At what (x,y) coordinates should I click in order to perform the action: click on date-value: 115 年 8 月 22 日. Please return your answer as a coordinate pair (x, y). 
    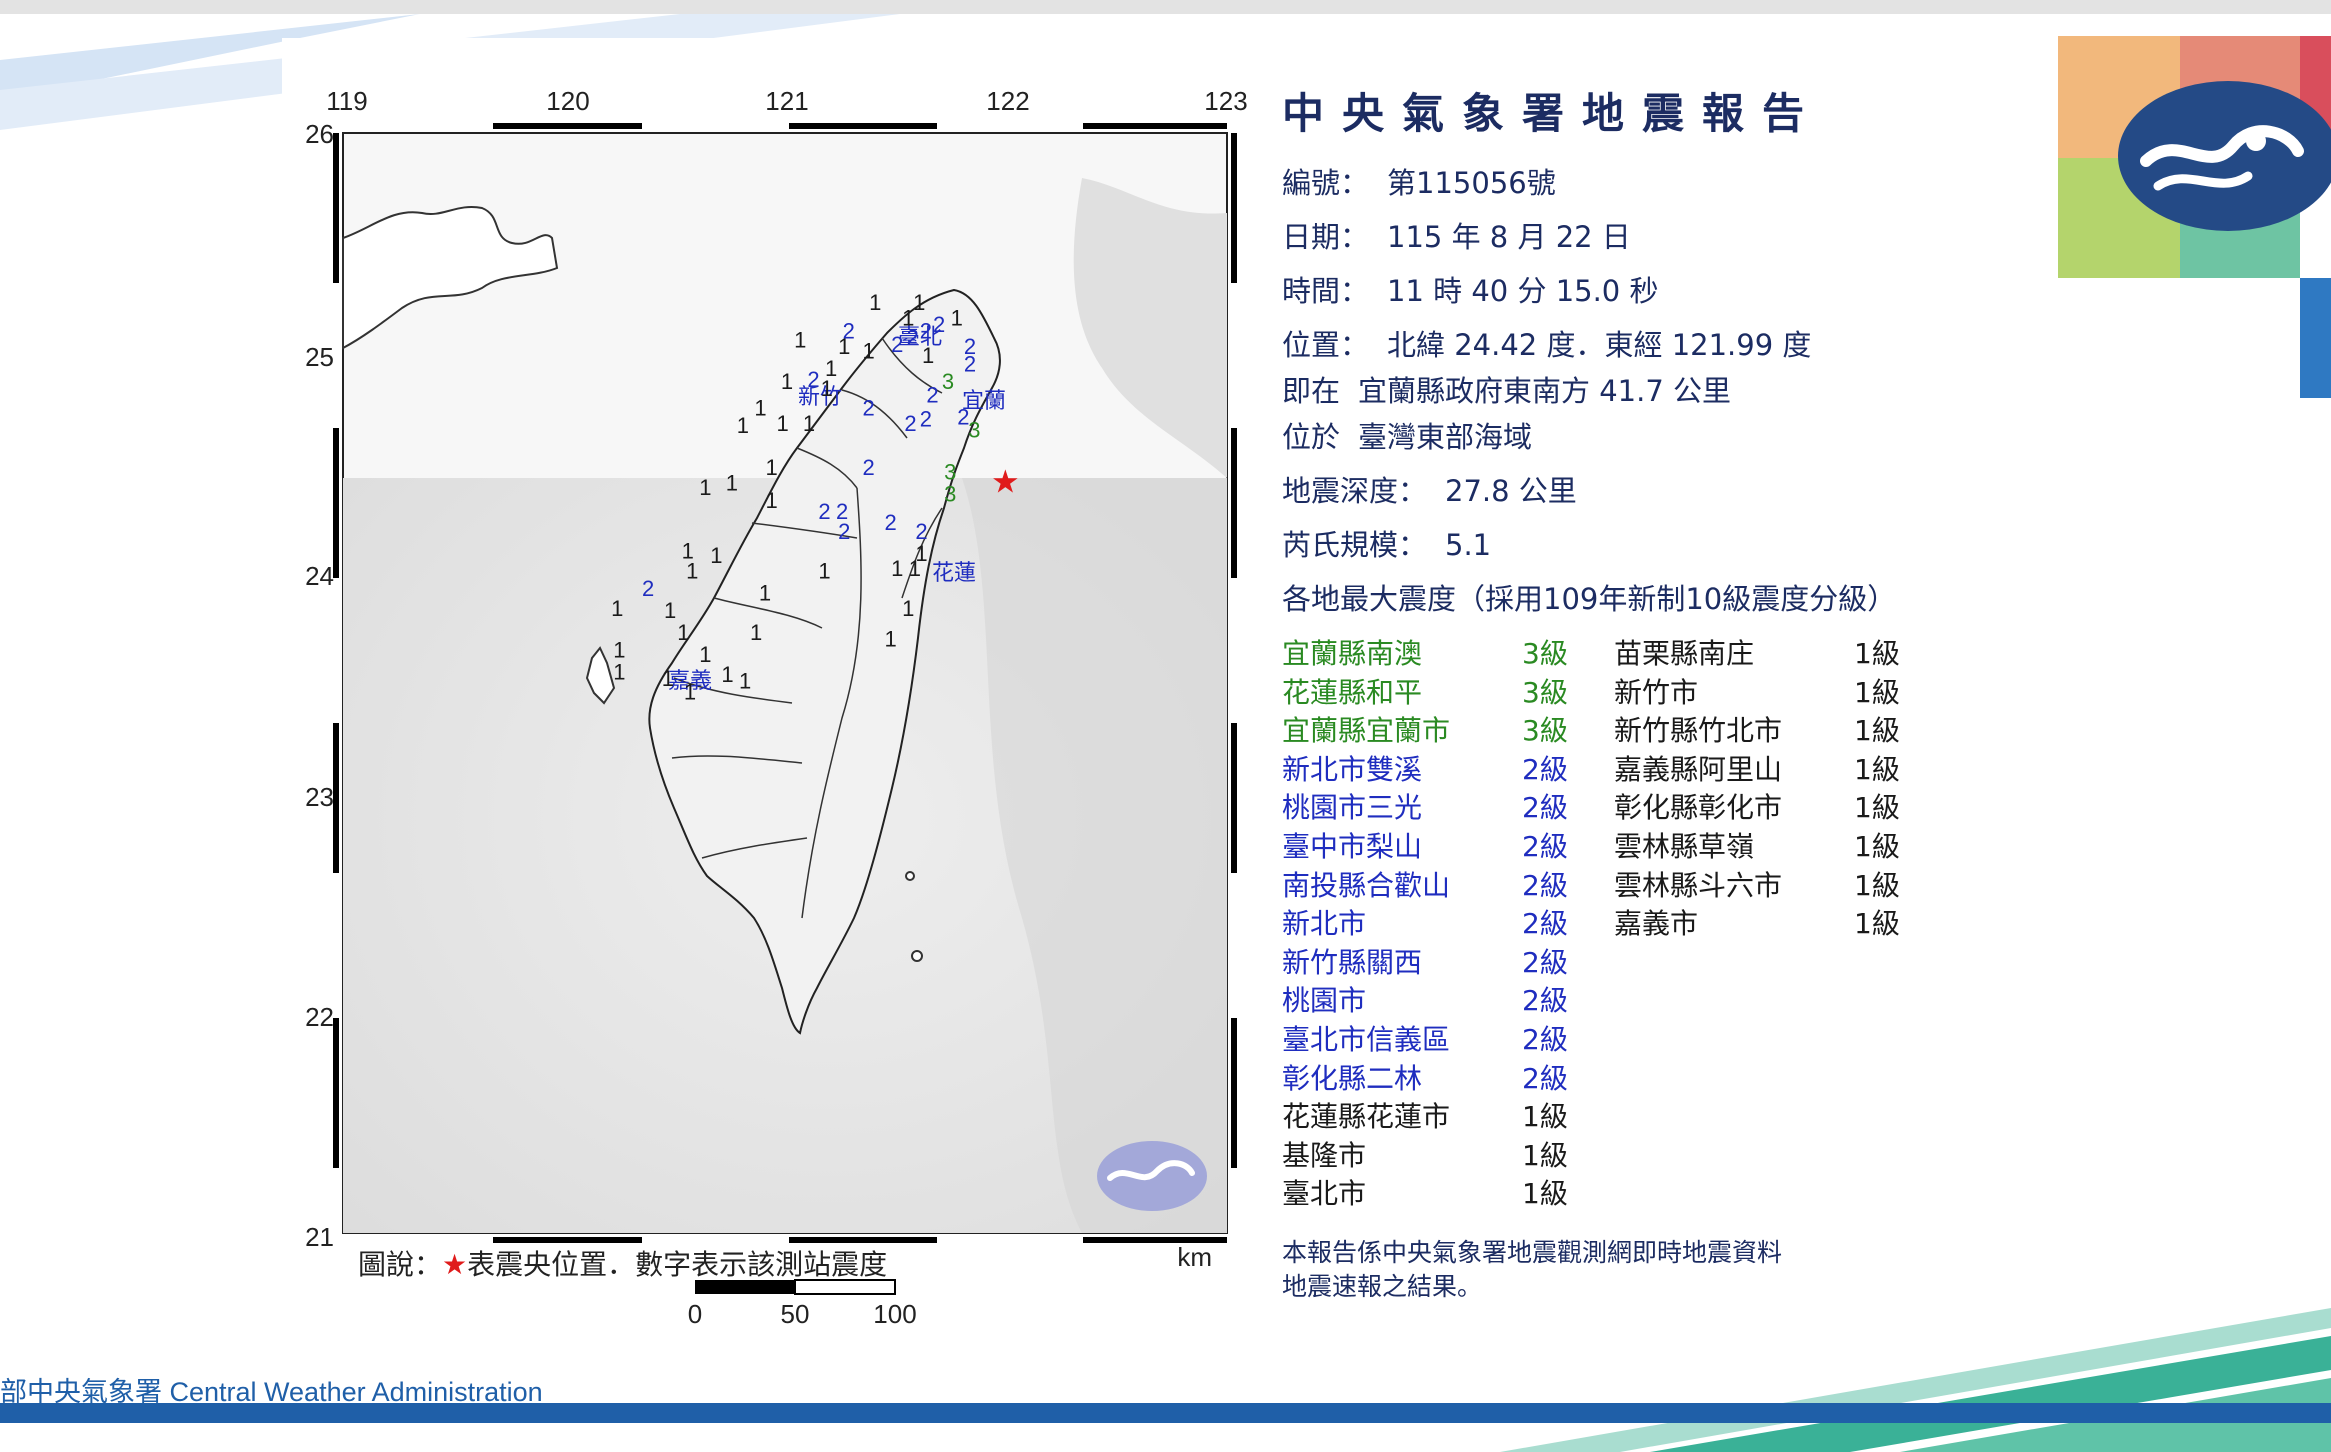
    Looking at the image, I should click on (1509, 237).